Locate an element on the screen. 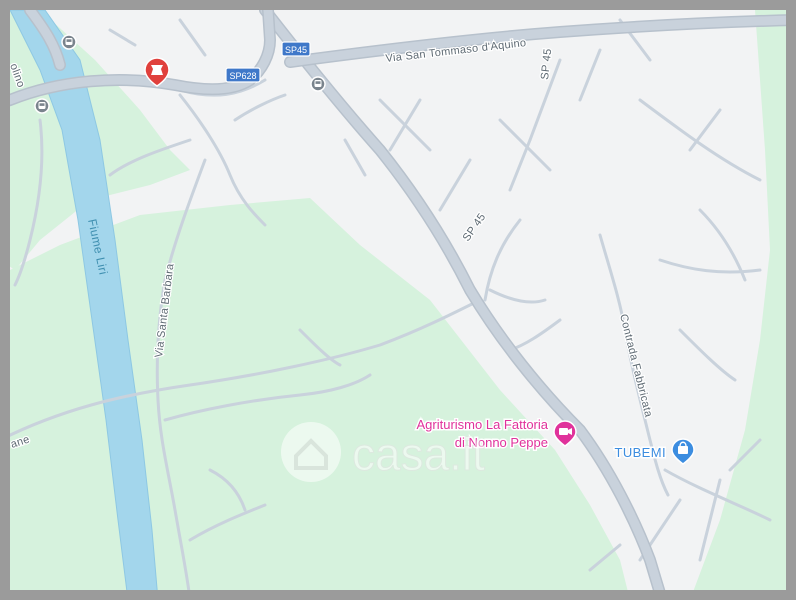 The height and width of the screenshot is (600, 796). casa-it-watermark: casa.it is located at coordinates (383, 452).